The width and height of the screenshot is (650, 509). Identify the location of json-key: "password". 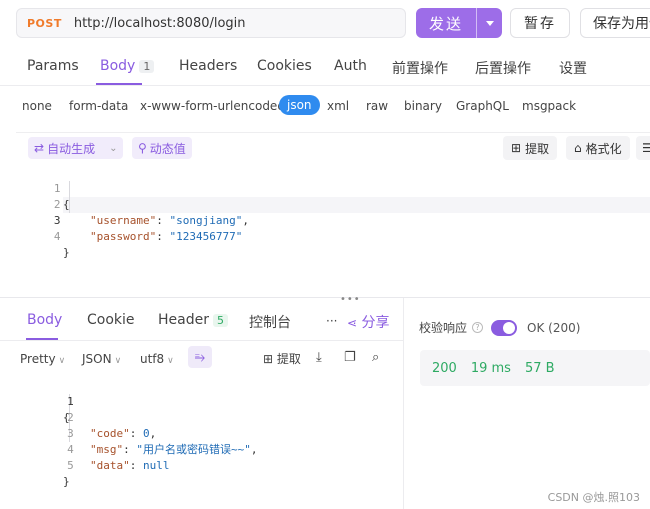
(123, 236).